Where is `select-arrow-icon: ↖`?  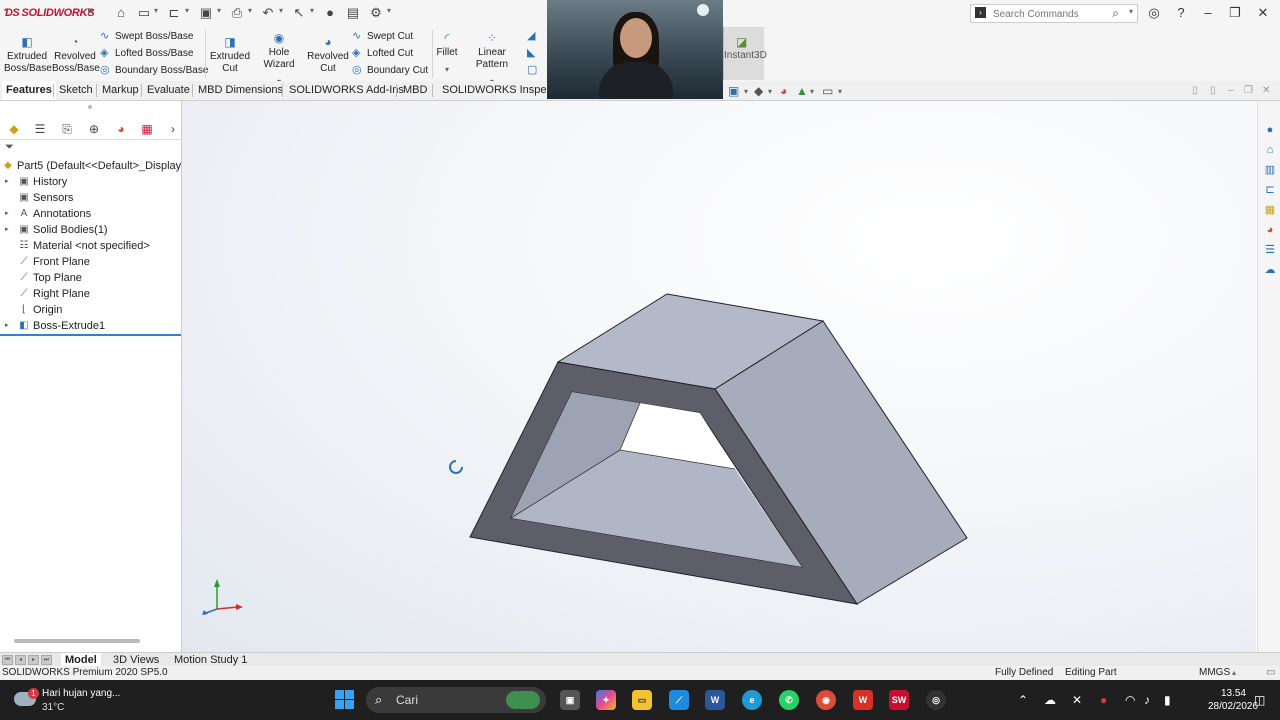
select-arrow-icon: ↖ is located at coordinates (299, 13).